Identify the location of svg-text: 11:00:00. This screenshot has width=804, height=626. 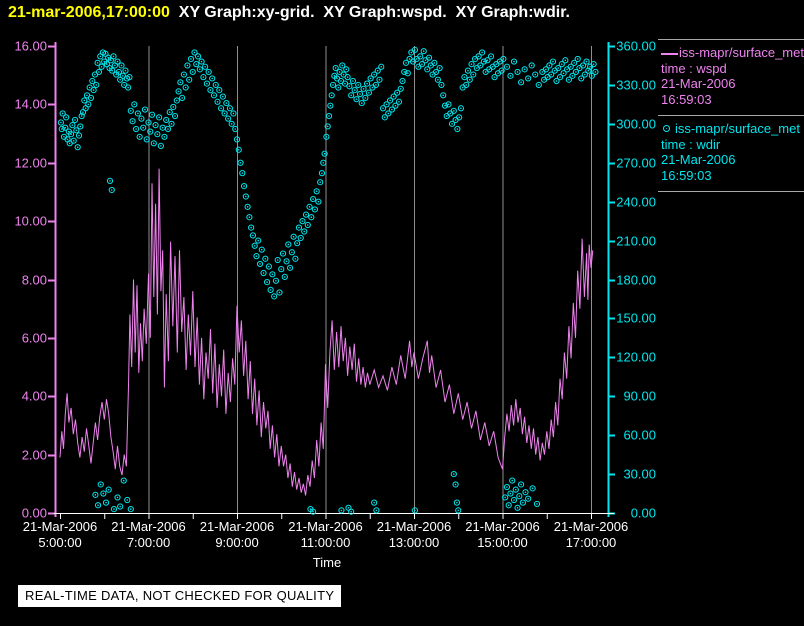
(326, 542).